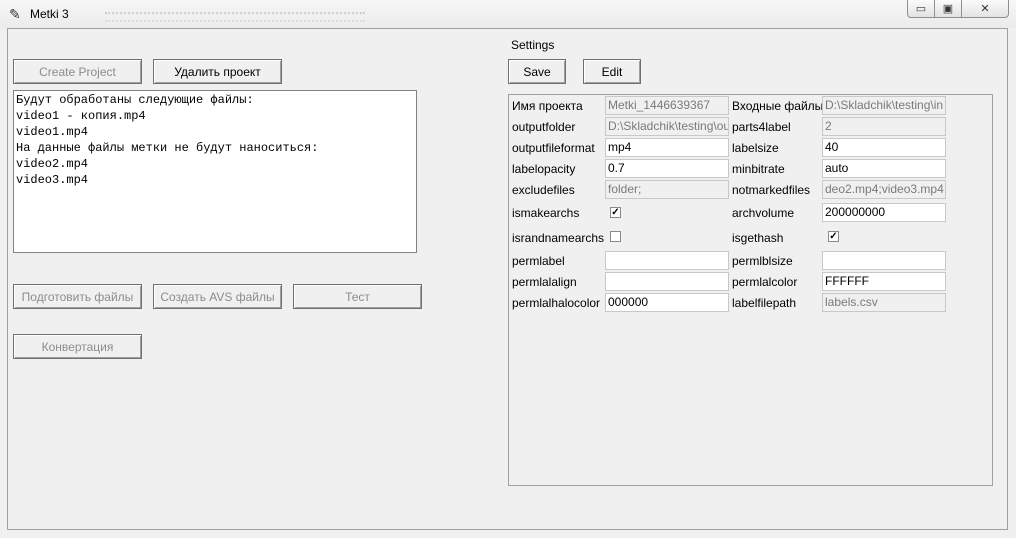 The height and width of the screenshot is (538, 1016). Describe the element at coordinates (667, 168) in the screenshot. I see `labelopacity-field: 0.7` at that location.